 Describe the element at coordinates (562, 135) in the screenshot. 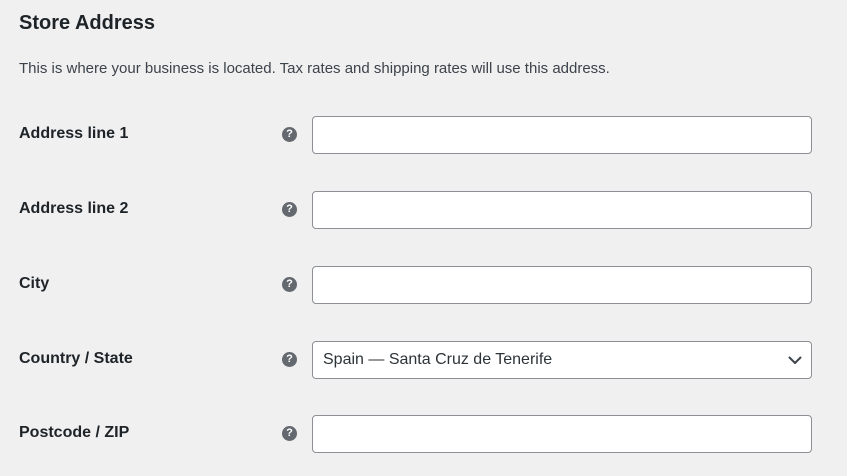

I see `address-line-1-input` at that location.